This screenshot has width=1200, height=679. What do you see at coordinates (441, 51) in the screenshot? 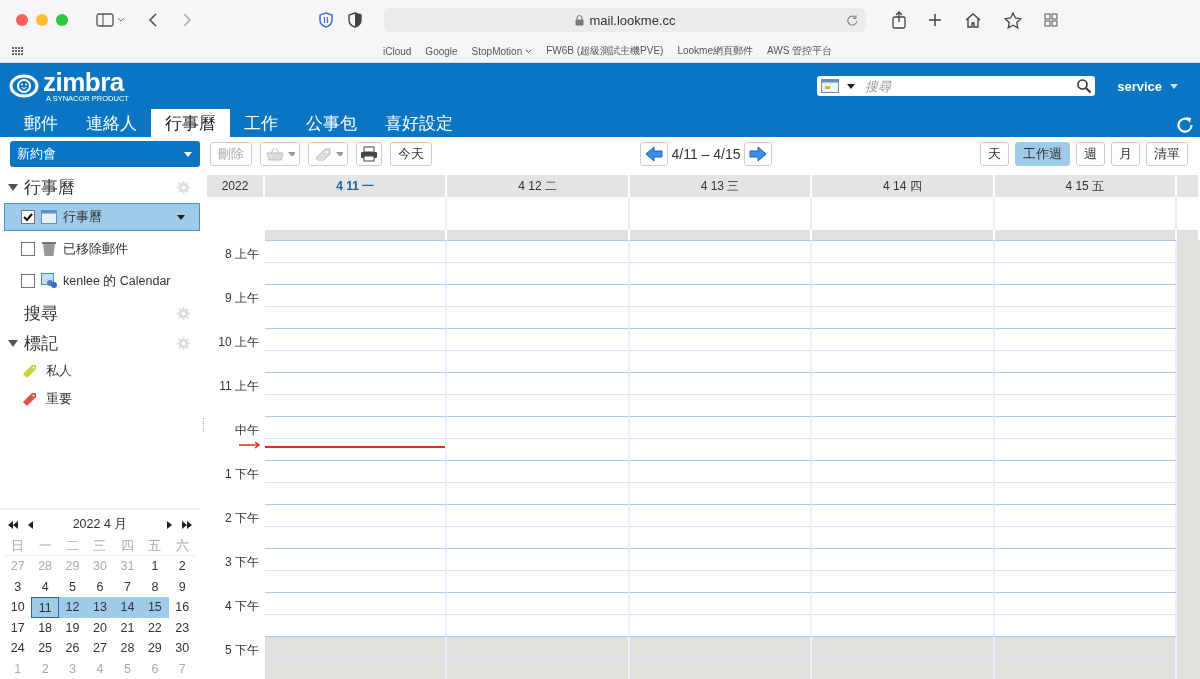
I see `bookmark-link: Google` at bounding box center [441, 51].